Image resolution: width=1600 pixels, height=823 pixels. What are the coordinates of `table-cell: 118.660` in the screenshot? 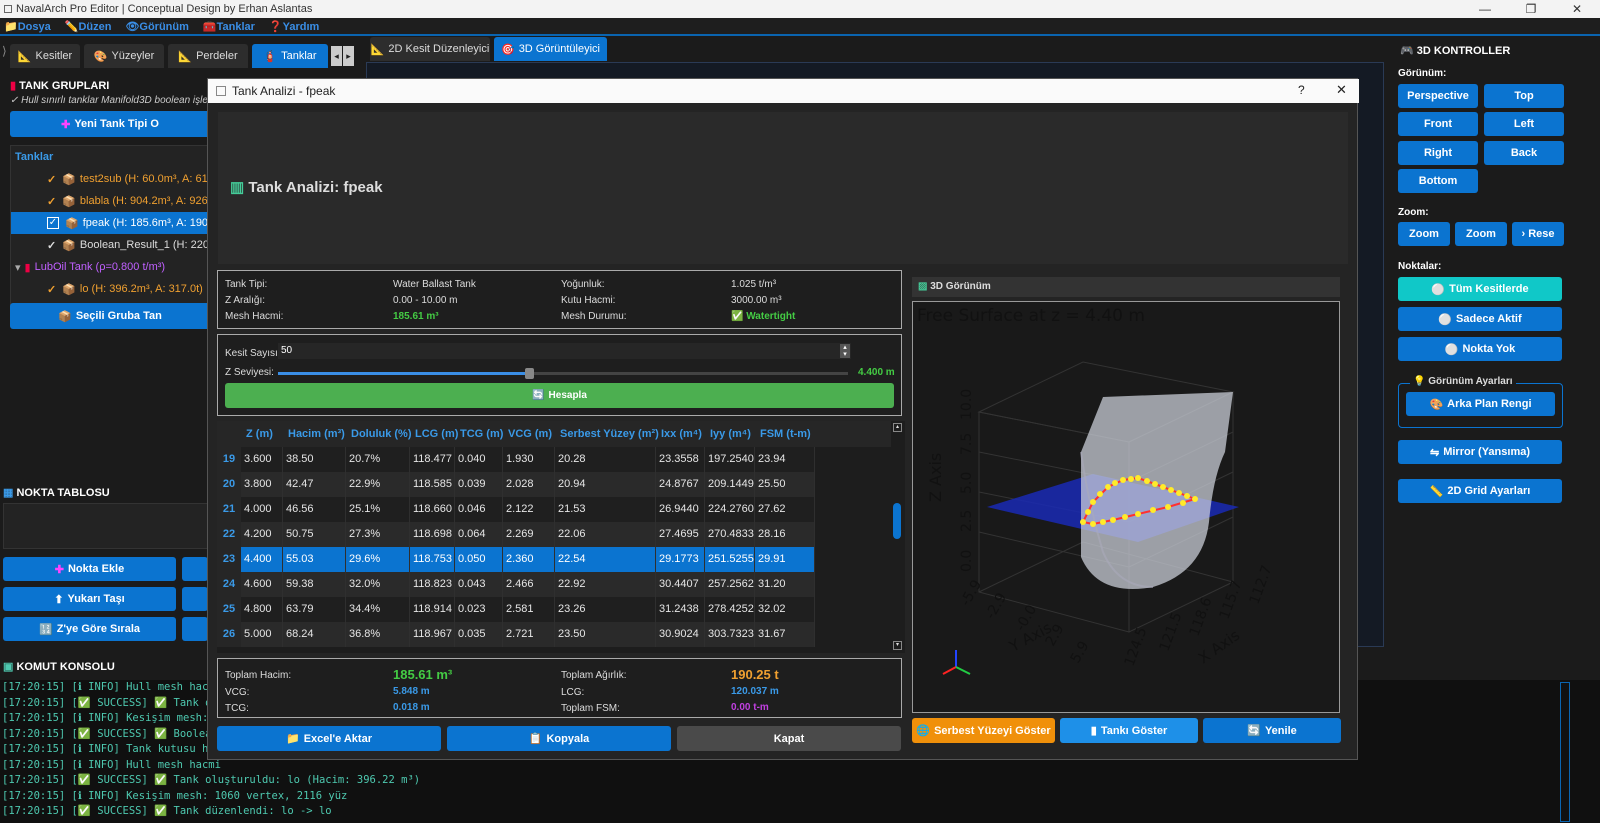 It's located at (432, 509).